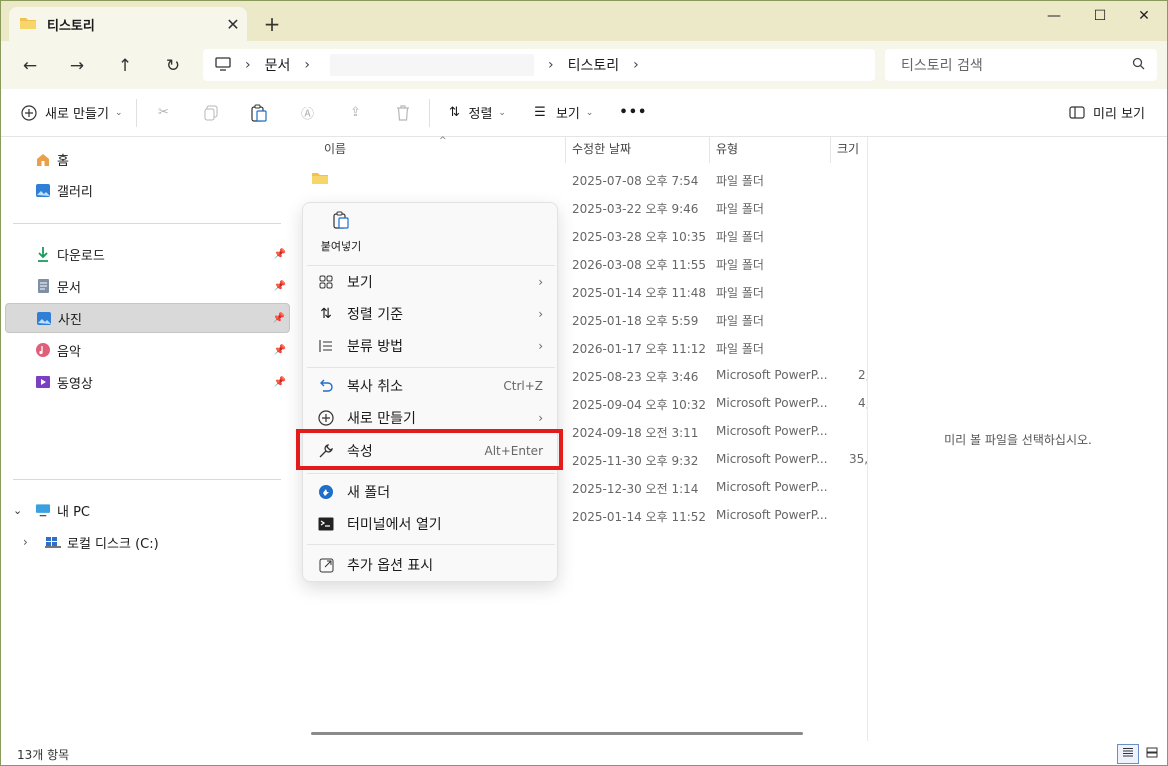  Describe the element at coordinates (639, 405) in the screenshot. I see `row-modified: 2025-09-04 오후 10:32` at that location.